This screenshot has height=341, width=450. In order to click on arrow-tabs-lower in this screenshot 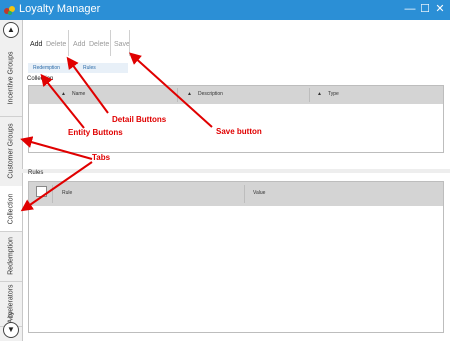, I will do `click(56, 186)`.